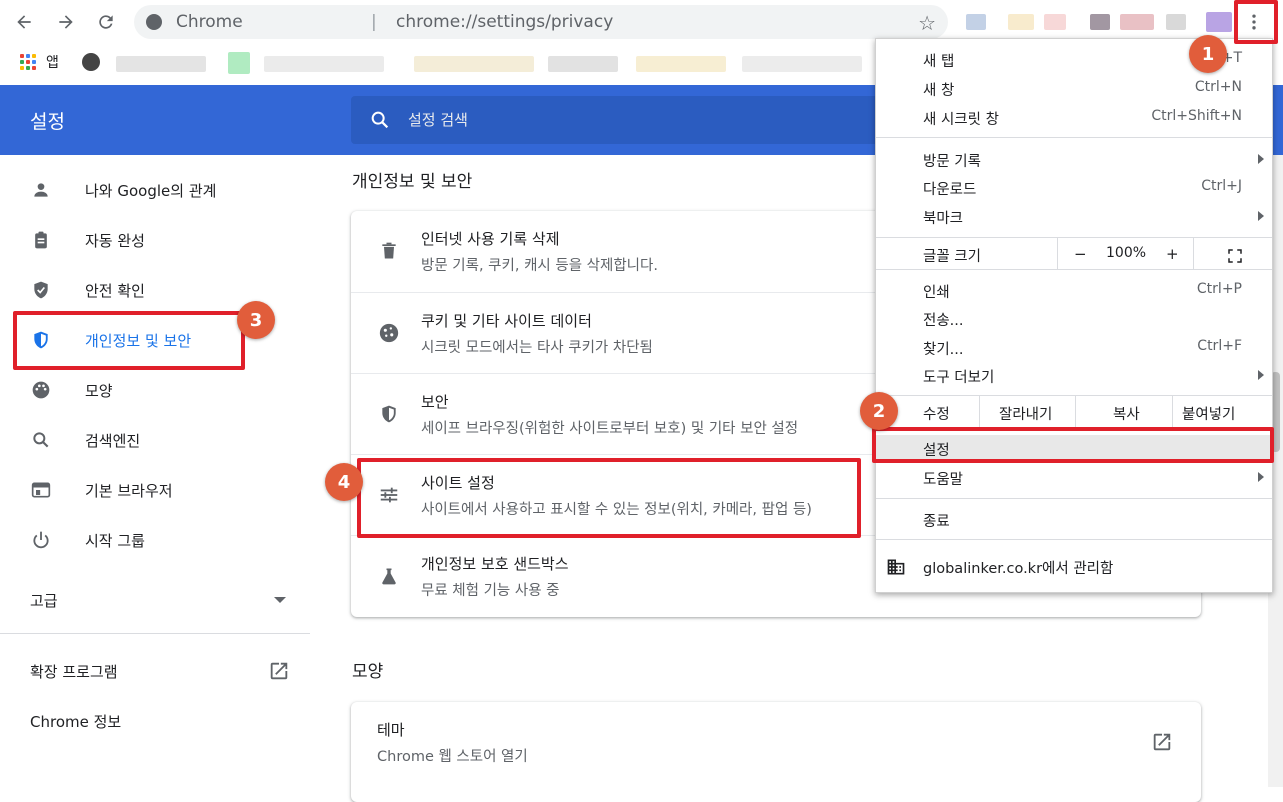 This screenshot has width=1283, height=802. What do you see at coordinates (1074, 89) in the screenshot?
I see `menu-item-new-window: 새 창 Ctrl+N` at bounding box center [1074, 89].